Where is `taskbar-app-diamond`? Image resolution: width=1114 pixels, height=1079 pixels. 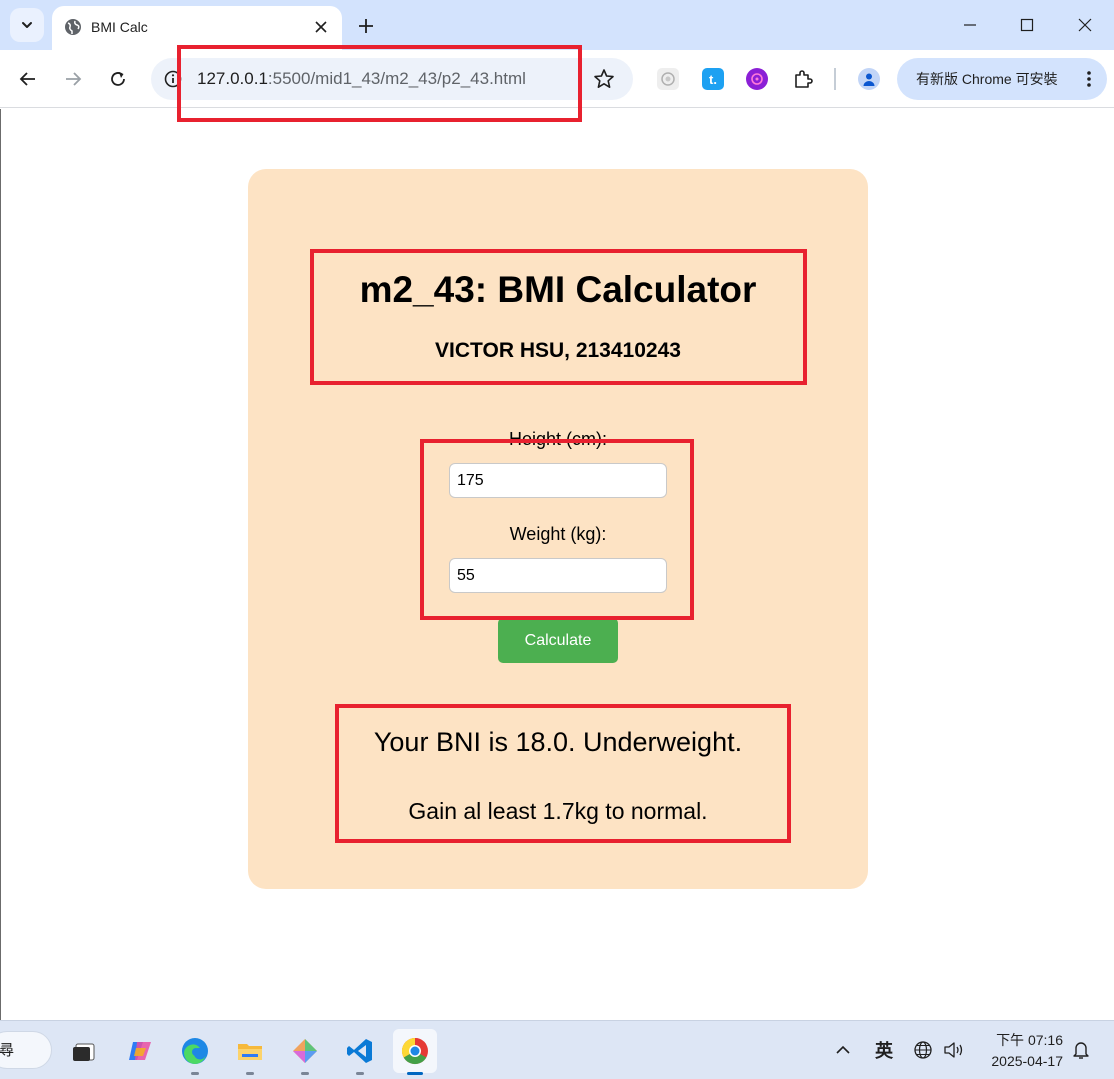 taskbar-app-diamond is located at coordinates (305, 1052).